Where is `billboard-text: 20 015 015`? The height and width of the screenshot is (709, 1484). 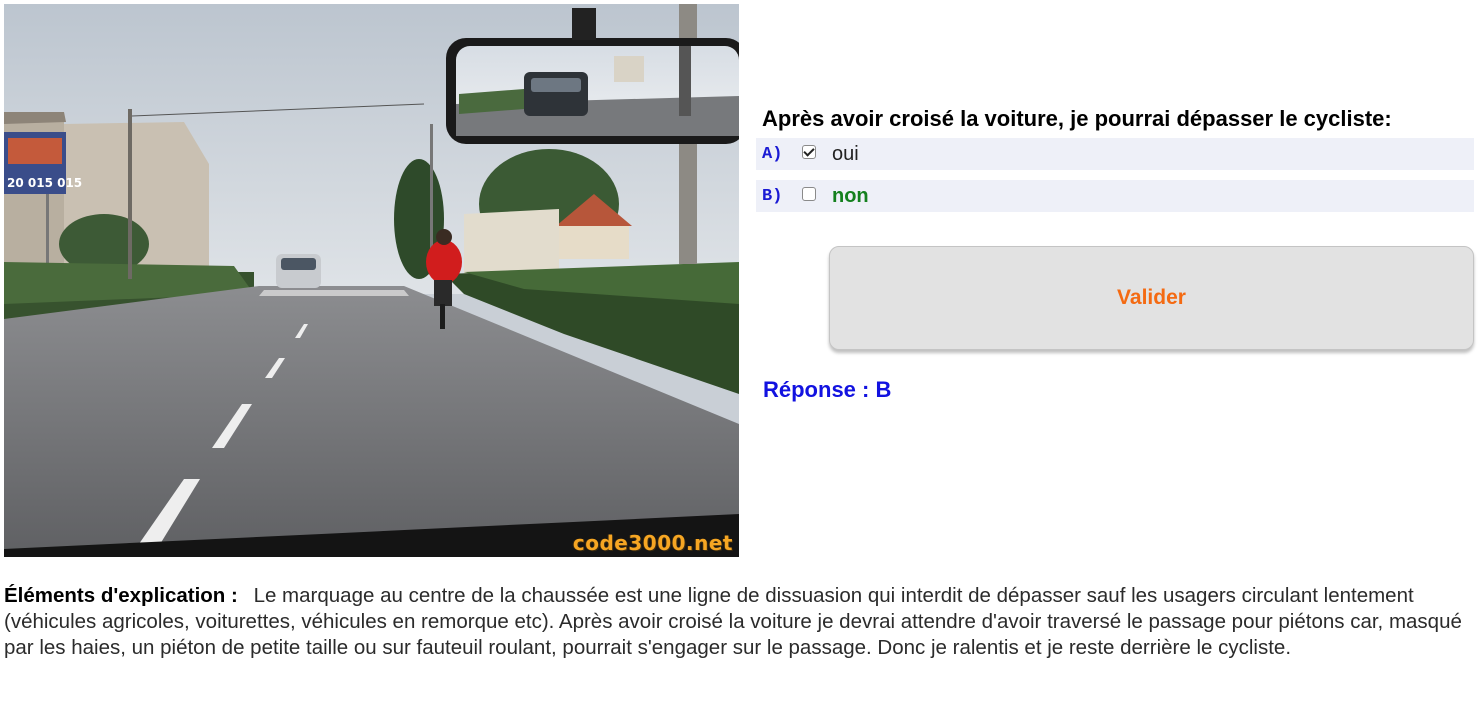 billboard-text: 20 015 015 is located at coordinates (44, 183).